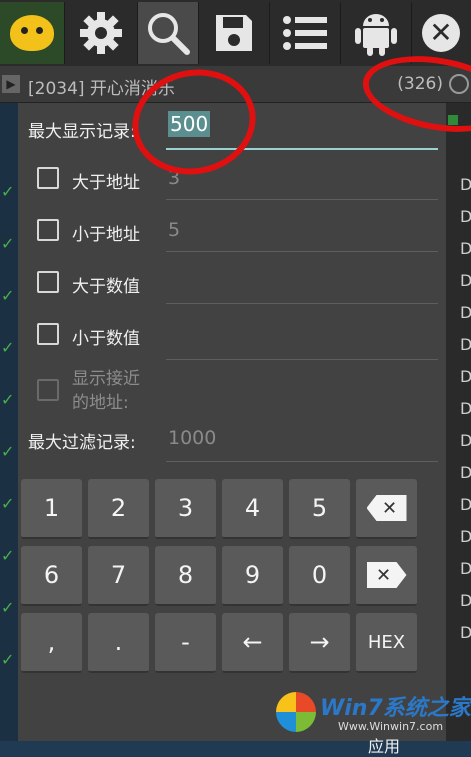  I want to click on greater-value-input, so click(302, 285).